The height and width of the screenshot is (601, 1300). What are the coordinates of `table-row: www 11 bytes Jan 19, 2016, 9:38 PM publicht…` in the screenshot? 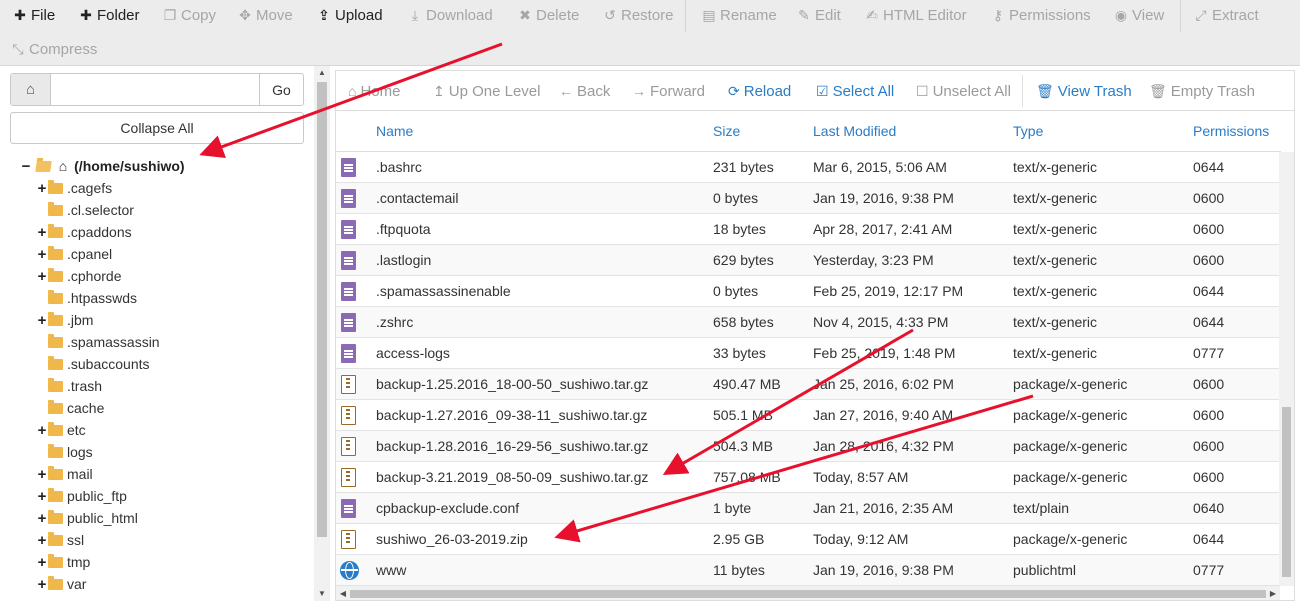 It's located at (808, 570).